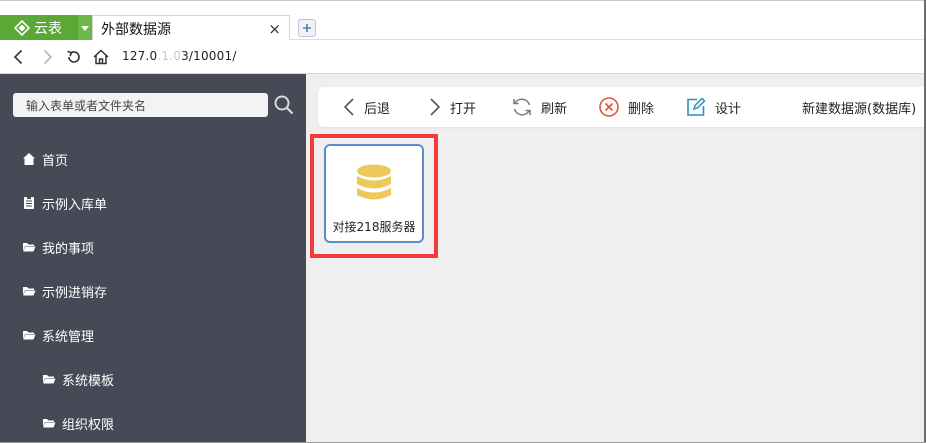 Image resolution: width=926 pixels, height=443 pixels. What do you see at coordinates (728, 109) in the screenshot?
I see `design-button-label: 设计` at bounding box center [728, 109].